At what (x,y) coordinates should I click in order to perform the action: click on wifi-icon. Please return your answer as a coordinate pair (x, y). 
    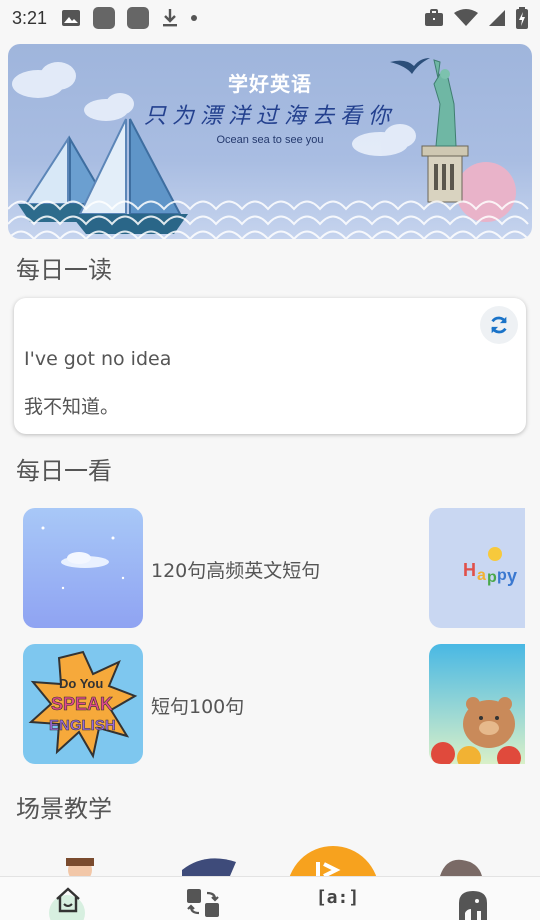
    Looking at the image, I should click on (466, 17).